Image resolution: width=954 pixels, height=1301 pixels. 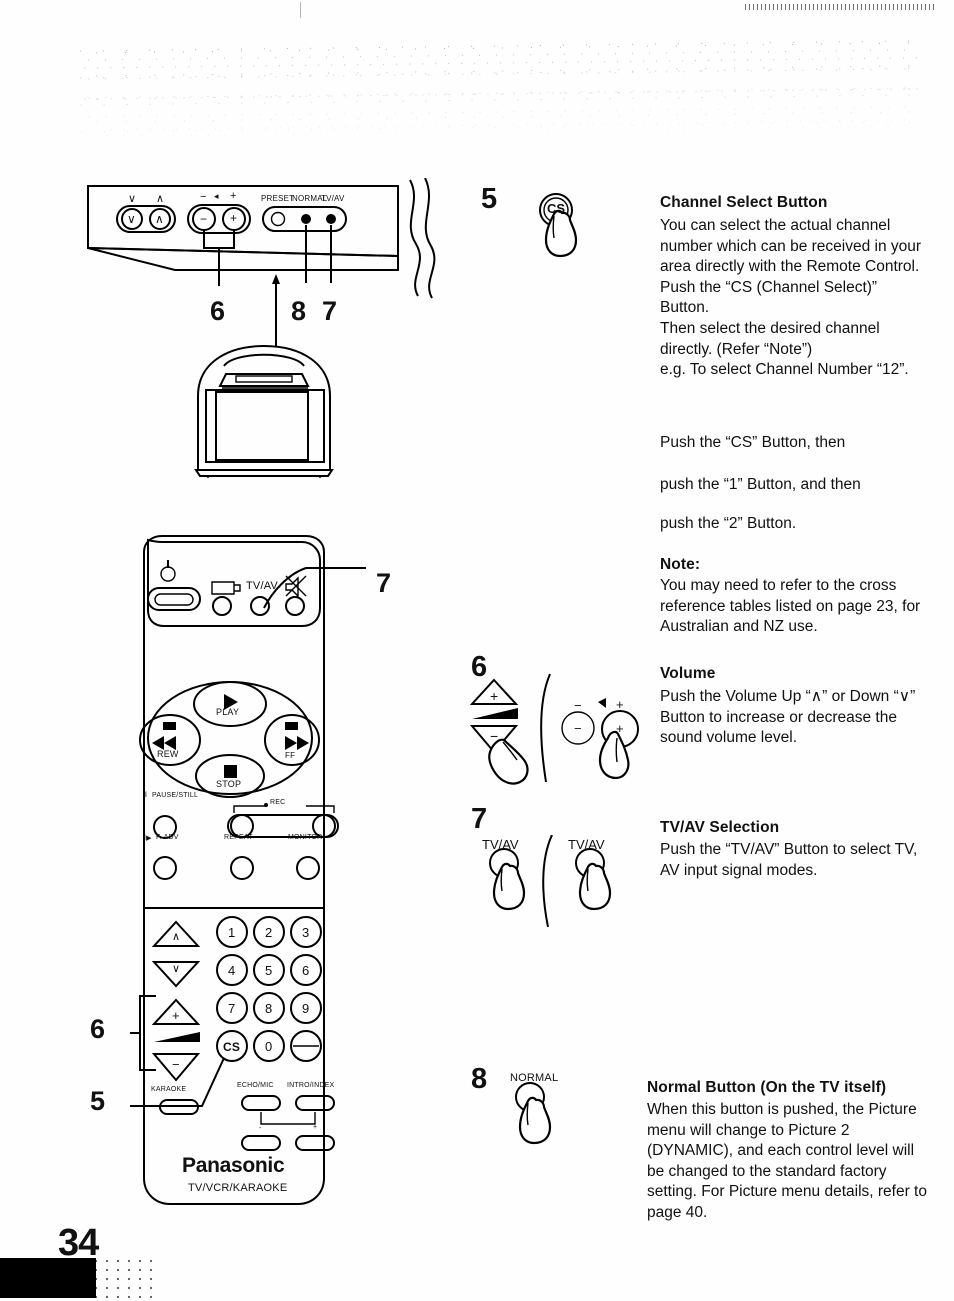 What do you see at coordinates (300, 10) in the screenshot?
I see `scan-stray-mark` at bounding box center [300, 10].